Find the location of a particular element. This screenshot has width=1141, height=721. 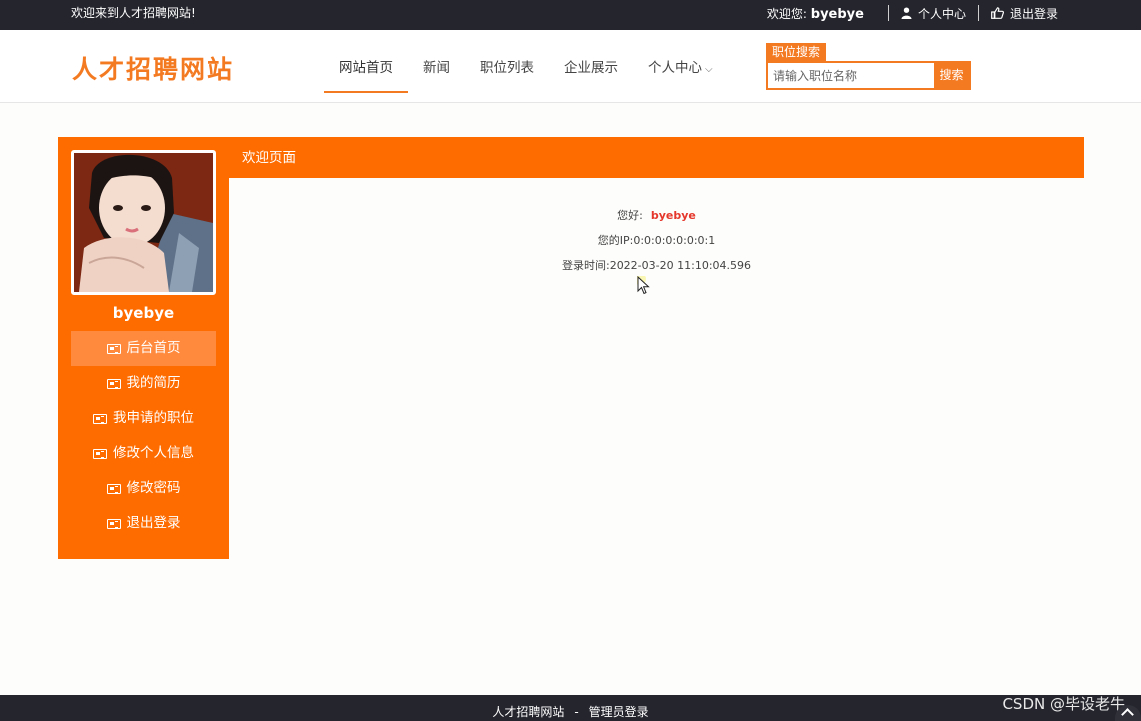

site-header: 人才招聘网站 网站首页 新闻 职位列表 企业展示 个人中心⌵ 职位搜索 搜索 is located at coordinates (570, 66).